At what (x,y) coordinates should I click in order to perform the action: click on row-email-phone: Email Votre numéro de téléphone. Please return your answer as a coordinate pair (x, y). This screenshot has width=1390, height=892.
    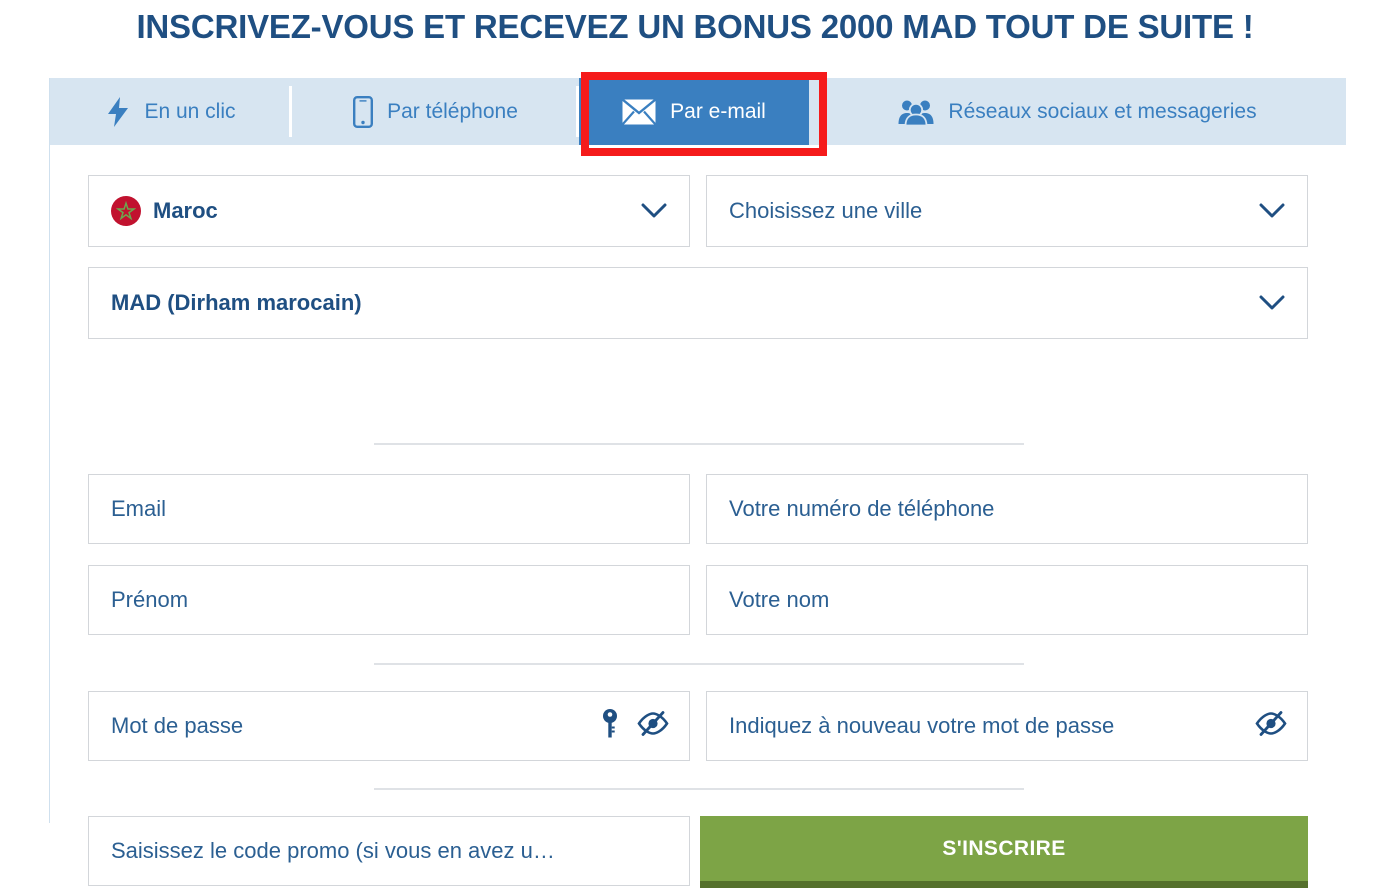
    Looking at the image, I should click on (698, 509).